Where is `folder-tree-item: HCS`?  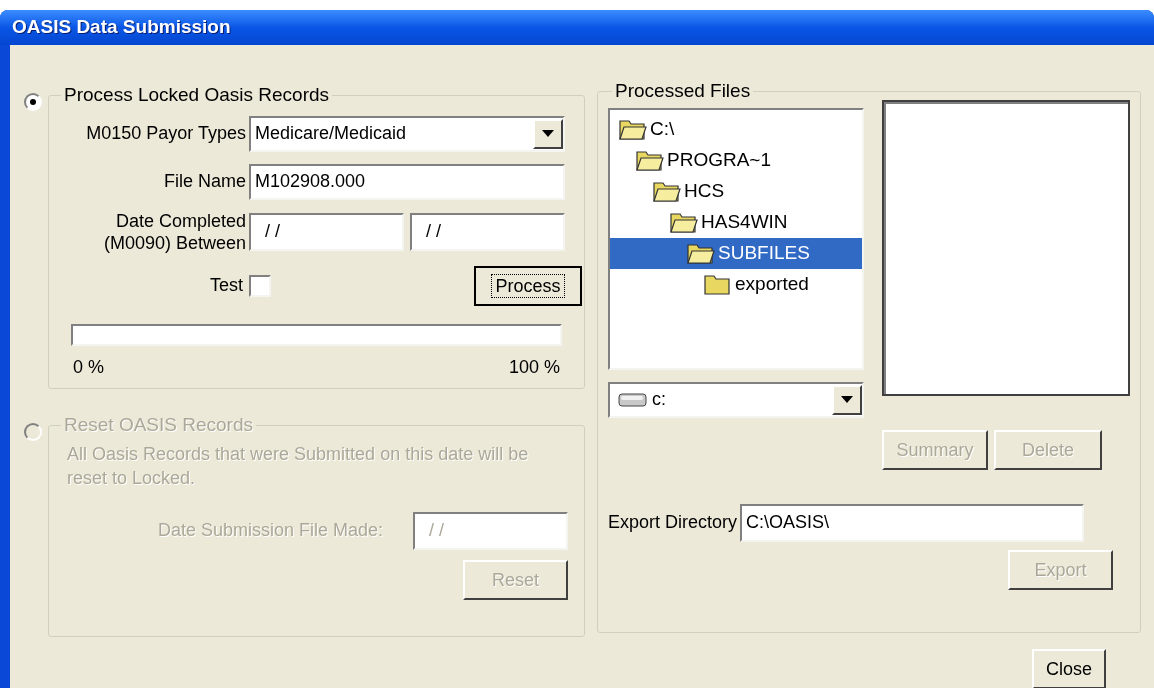 folder-tree-item: HCS is located at coordinates (736, 191).